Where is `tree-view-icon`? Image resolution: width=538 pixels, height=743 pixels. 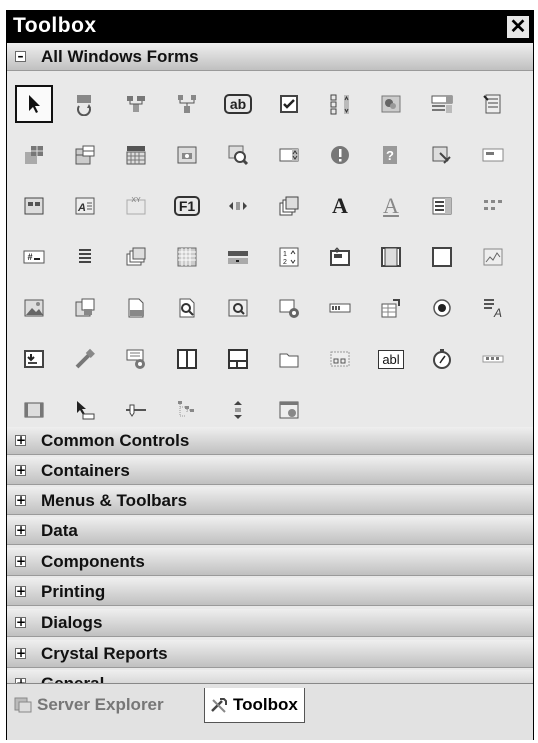 tree-view-icon is located at coordinates (186, 409).